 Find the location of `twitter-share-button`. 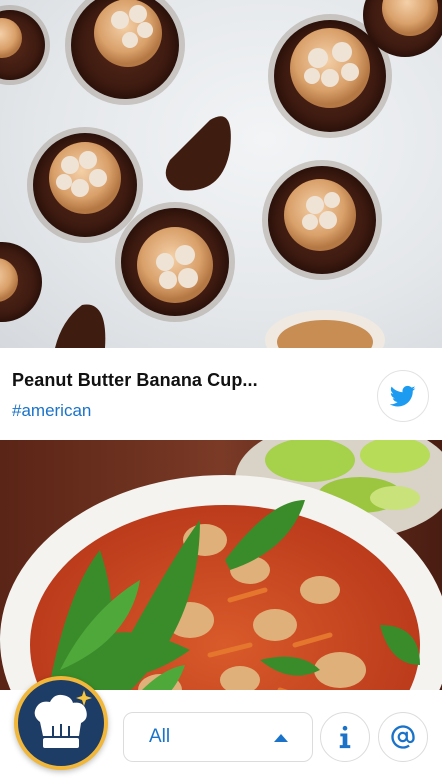

twitter-share-button is located at coordinates (403, 396).